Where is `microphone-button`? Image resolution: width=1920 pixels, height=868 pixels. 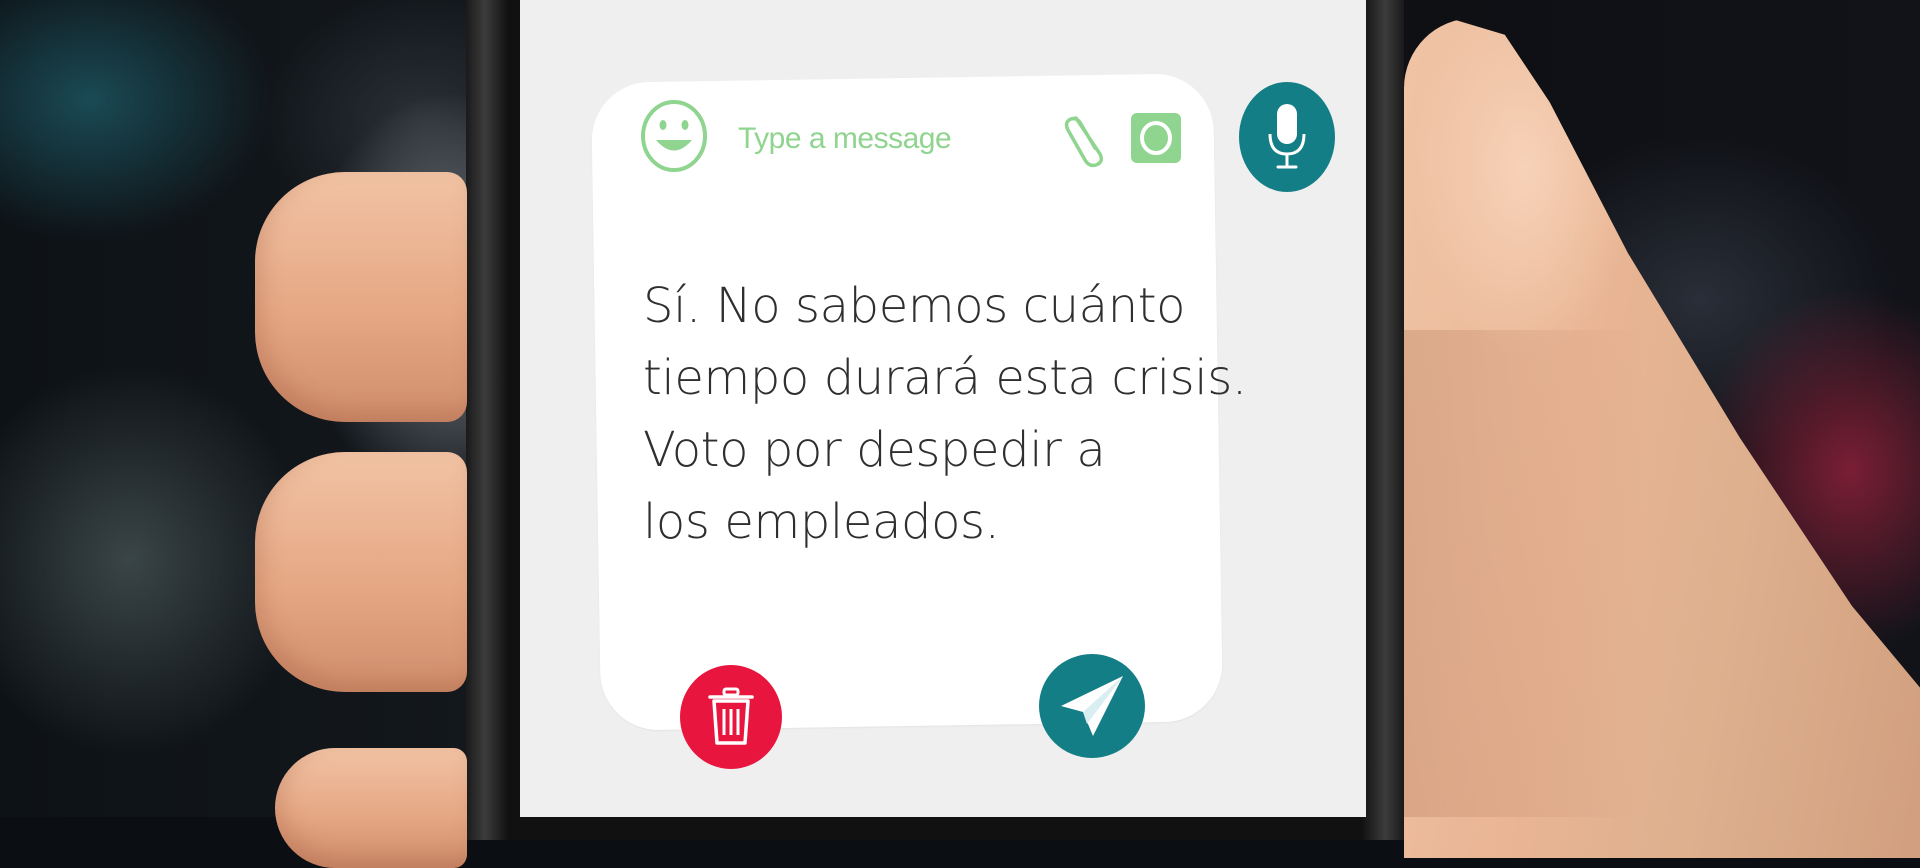 microphone-button is located at coordinates (1287, 137).